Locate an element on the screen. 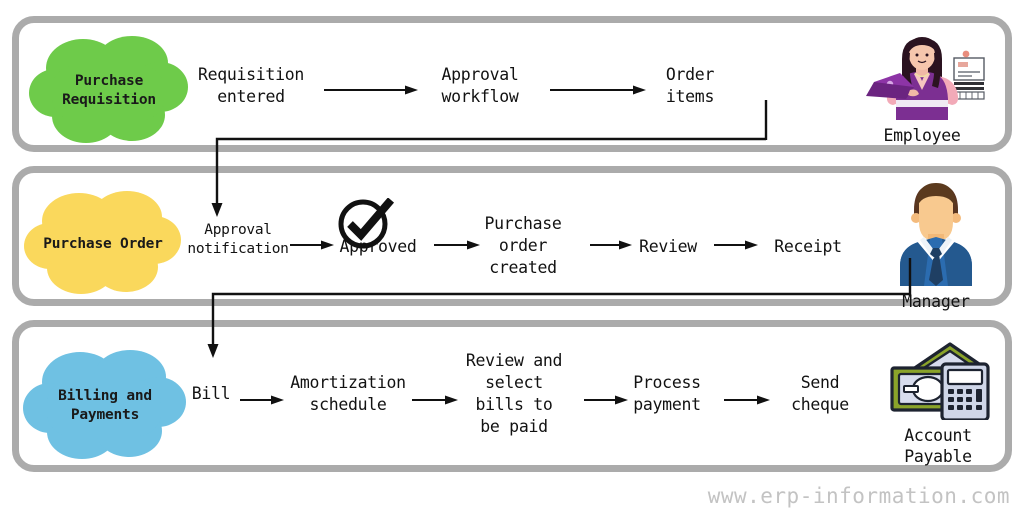  arrow-process-payment-to-send-cheque is located at coordinates (747, 400).